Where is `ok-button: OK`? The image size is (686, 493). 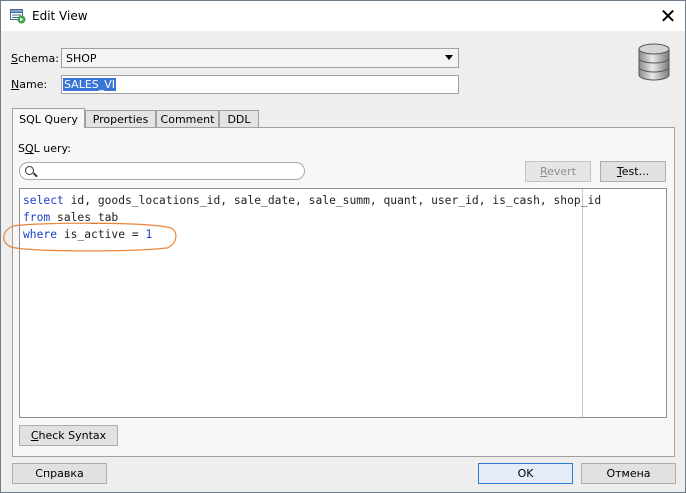
ok-button: OK is located at coordinates (525, 473).